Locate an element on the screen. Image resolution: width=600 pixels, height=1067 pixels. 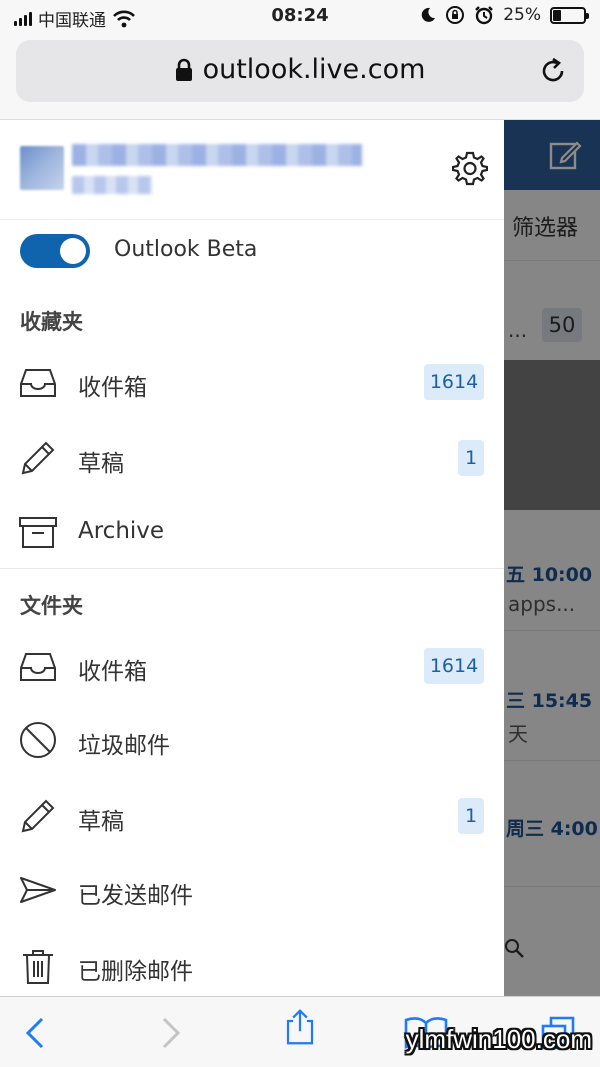
beta-label: Outlook Beta is located at coordinates (186, 249).